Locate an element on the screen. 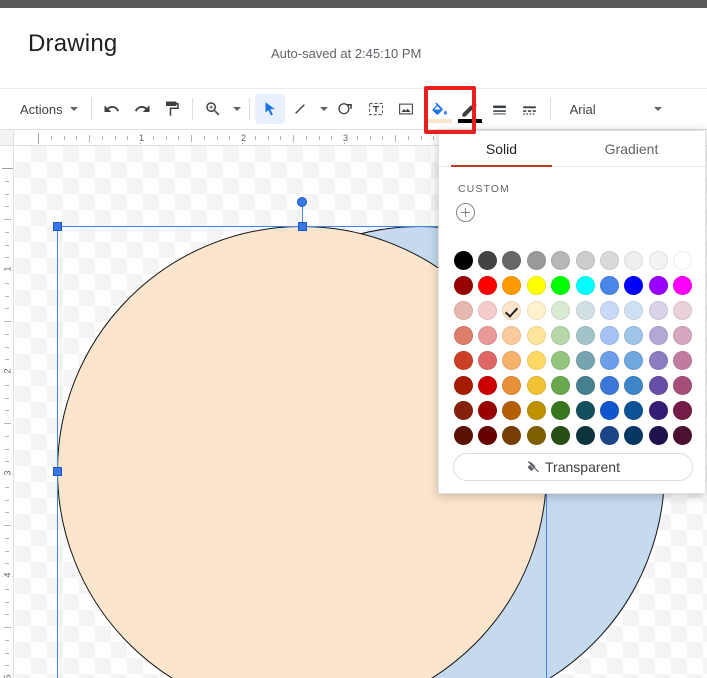 The width and height of the screenshot is (707, 678). color-swatch-a4c2f4 is located at coordinates (610, 335).